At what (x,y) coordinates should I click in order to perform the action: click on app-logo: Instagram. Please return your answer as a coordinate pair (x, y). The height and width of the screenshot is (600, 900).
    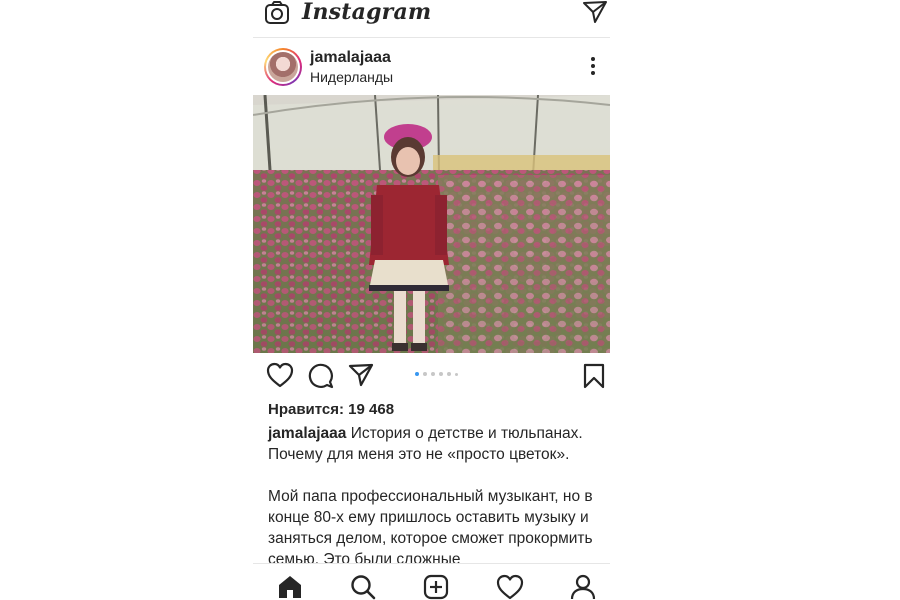
    Looking at the image, I should click on (367, 12).